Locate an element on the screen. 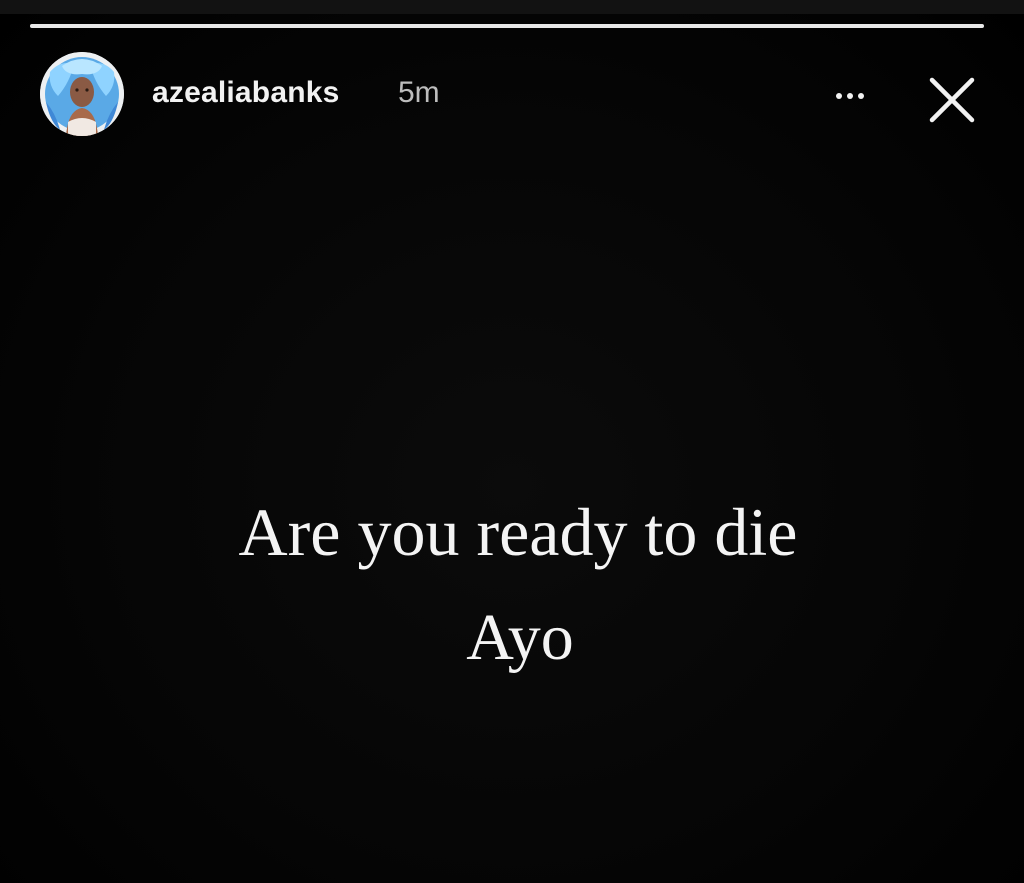 The width and height of the screenshot is (1024, 883). story-timestamp: 5m is located at coordinates (419, 92).